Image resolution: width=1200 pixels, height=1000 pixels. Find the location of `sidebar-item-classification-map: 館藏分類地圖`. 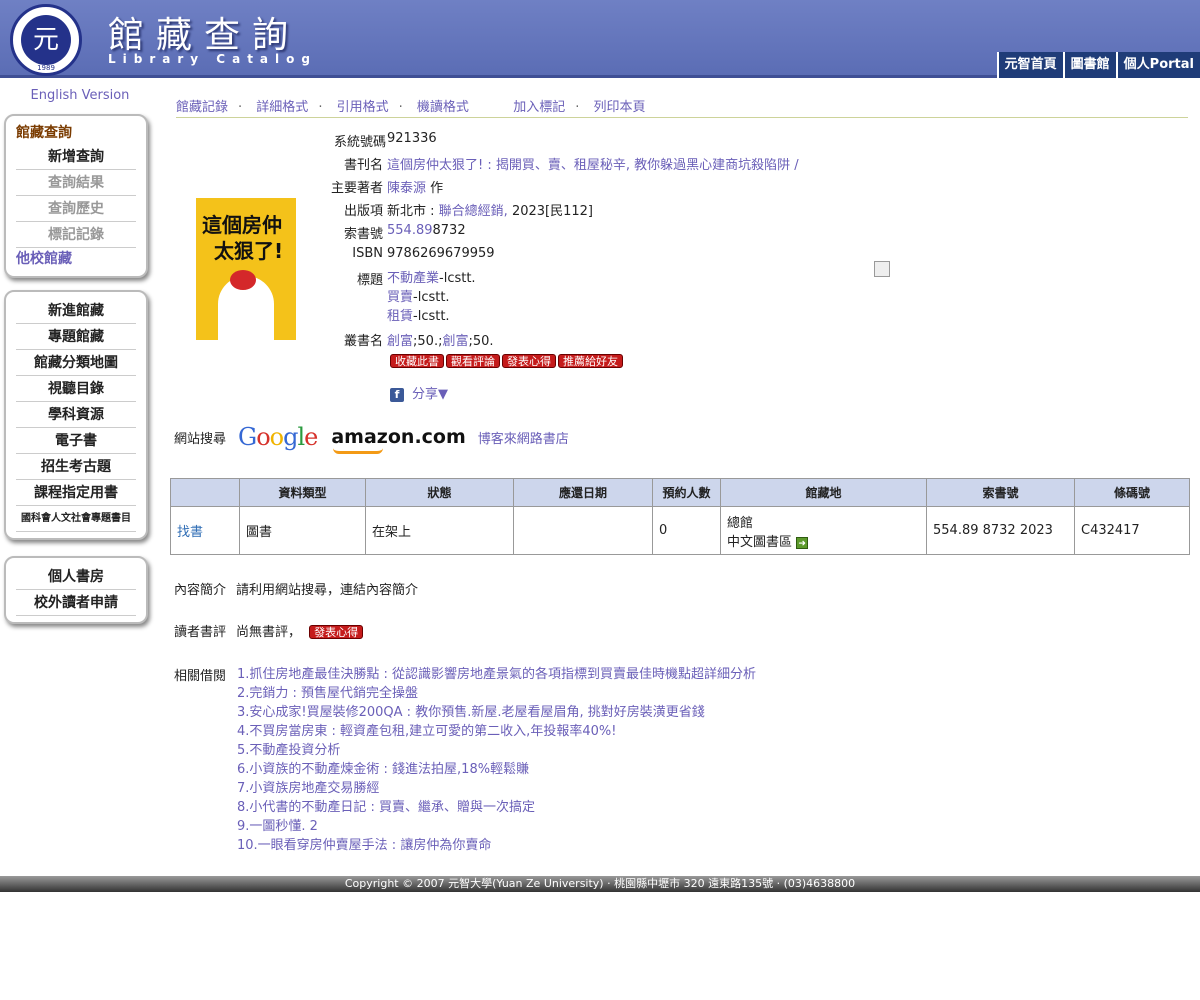

sidebar-item-classification-map: 館藏分類地圖 is located at coordinates (76, 363).